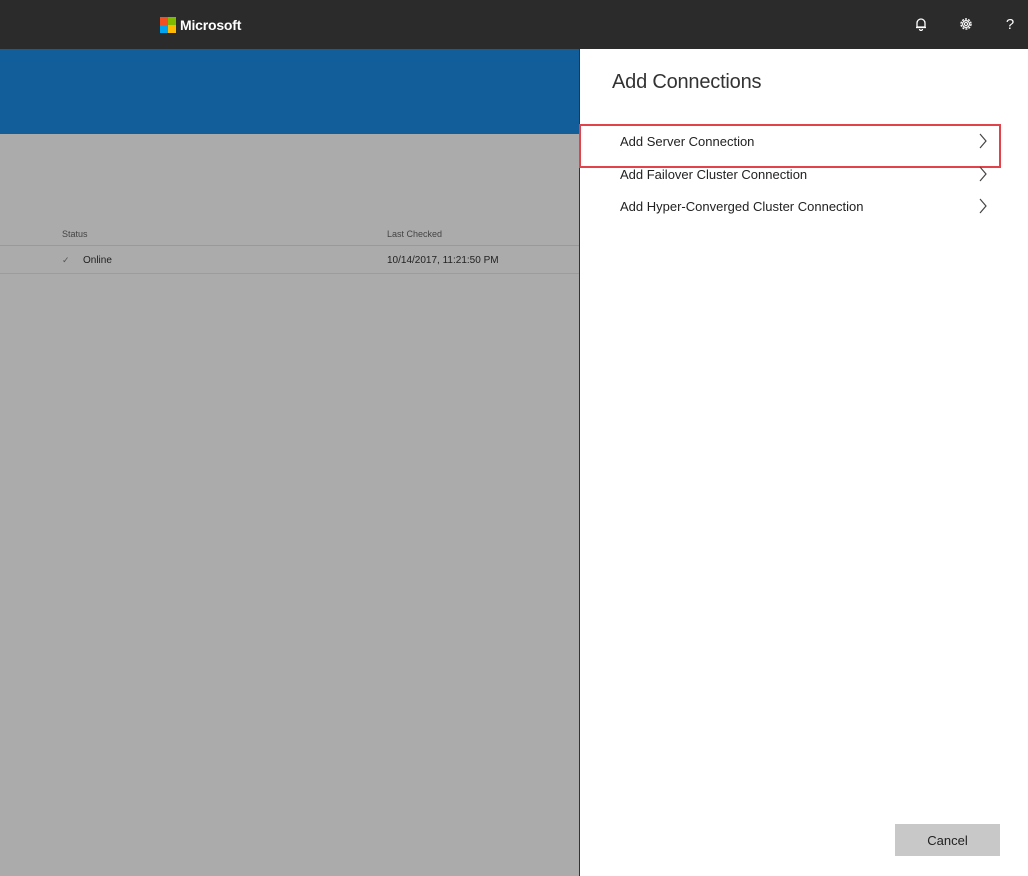  Describe the element at coordinates (211, 25) in the screenshot. I see `brand-name: Microsoft` at that location.